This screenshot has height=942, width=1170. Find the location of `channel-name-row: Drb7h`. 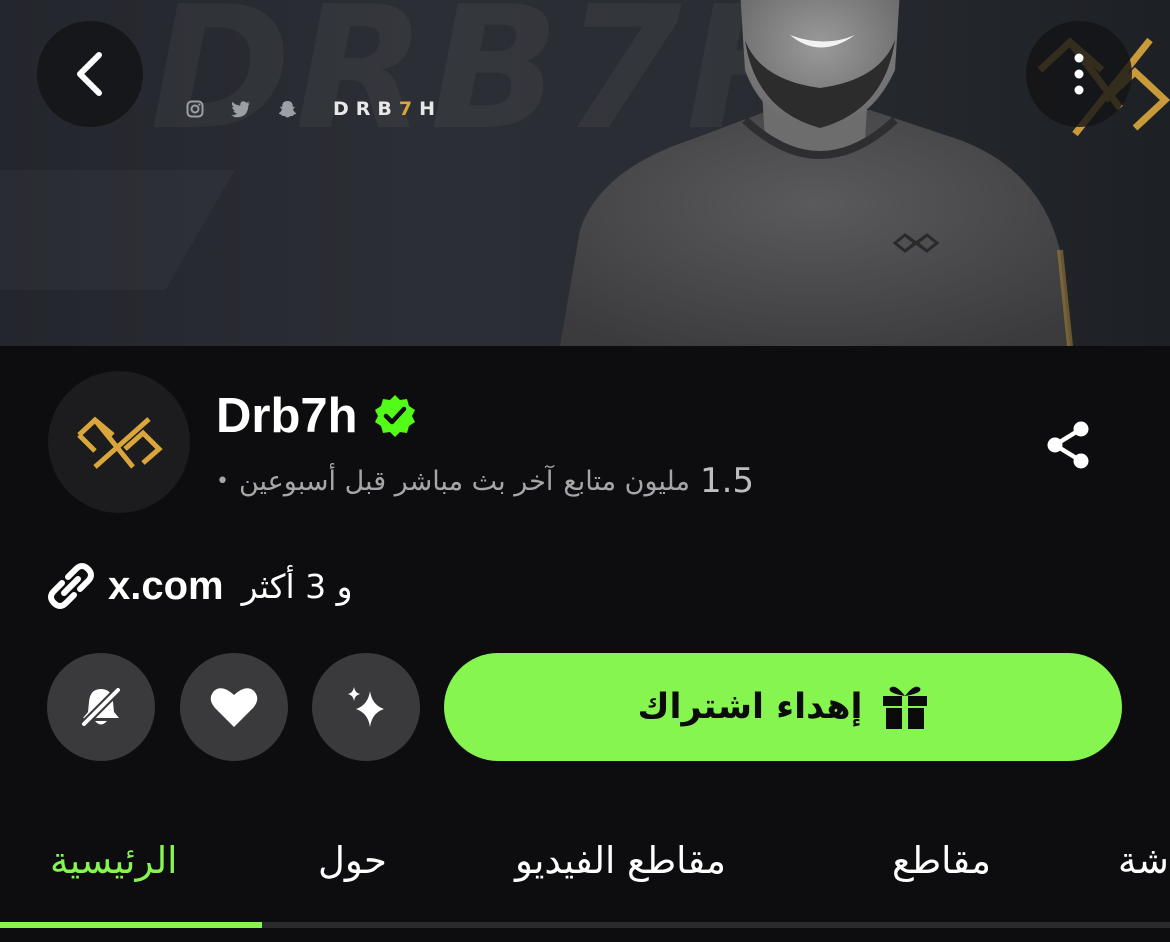

channel-name-row: Drb7h is located at coordinates (317, 416).